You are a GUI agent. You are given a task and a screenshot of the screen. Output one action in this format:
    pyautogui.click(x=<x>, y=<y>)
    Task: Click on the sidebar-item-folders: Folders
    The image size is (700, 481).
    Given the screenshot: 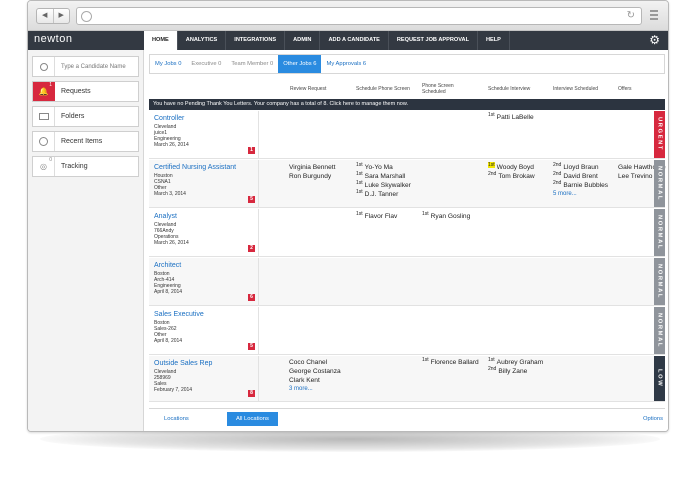 What is the action you would take?
    pyautogui.click(x=85, y=116)
    